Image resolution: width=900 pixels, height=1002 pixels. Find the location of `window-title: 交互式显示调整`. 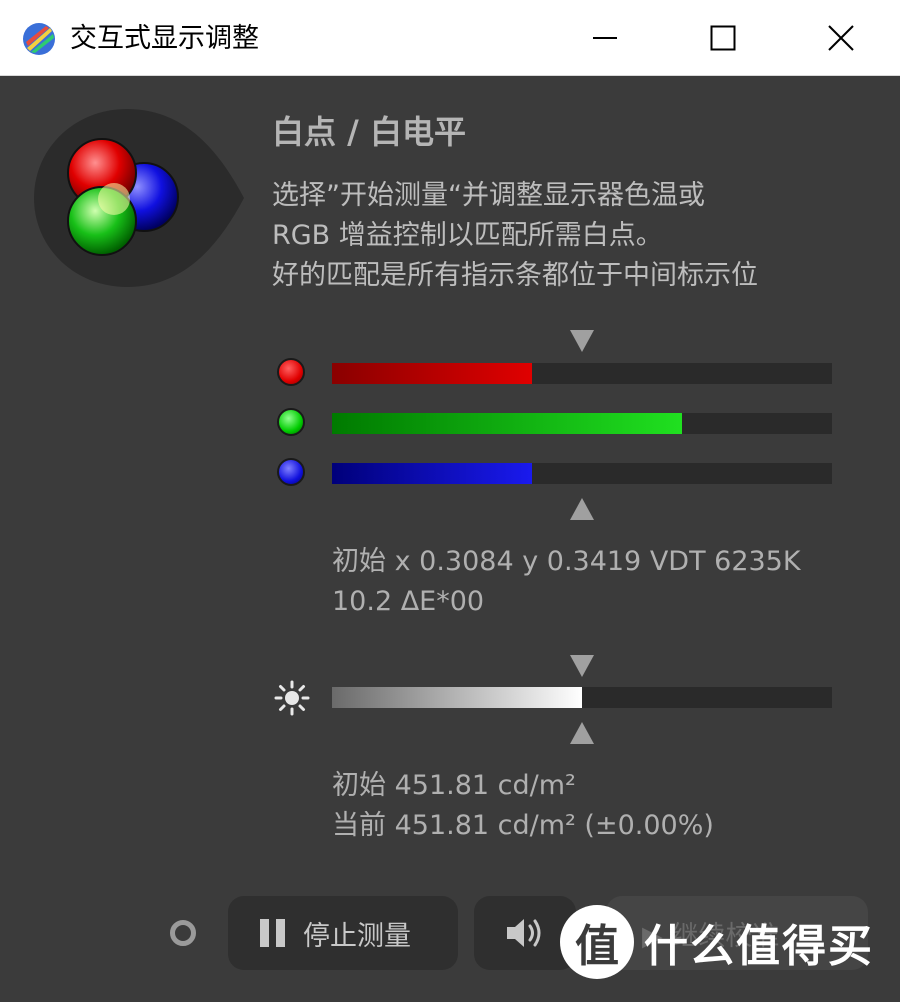

window-title: 交互式显示调整 is located at coordinates (164, 38).